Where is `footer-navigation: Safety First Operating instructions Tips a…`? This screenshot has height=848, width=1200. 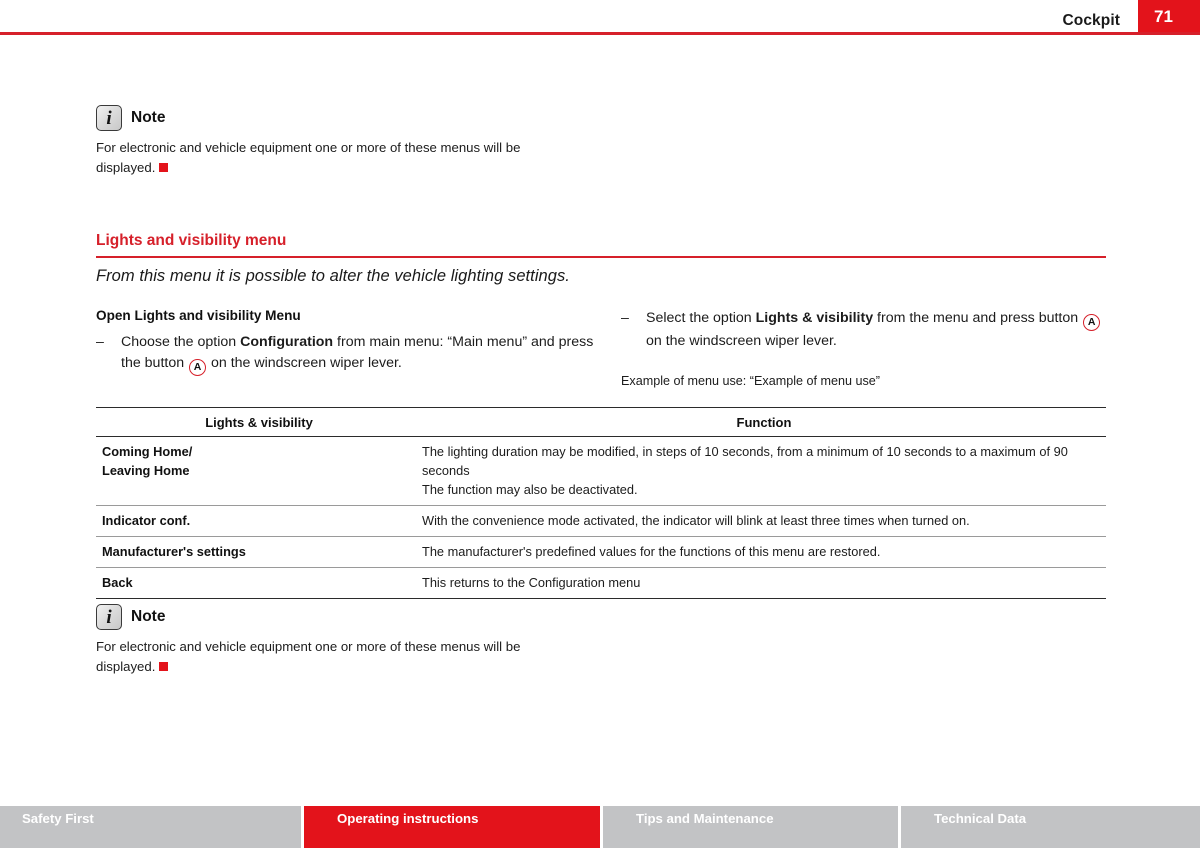 footer-navigation: Safety First Operating instructions Tips a… is located at coordinates (600, 827).